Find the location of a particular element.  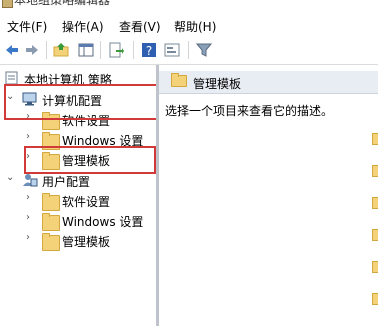

up-folder-icon is located at coordinates (61, 50).